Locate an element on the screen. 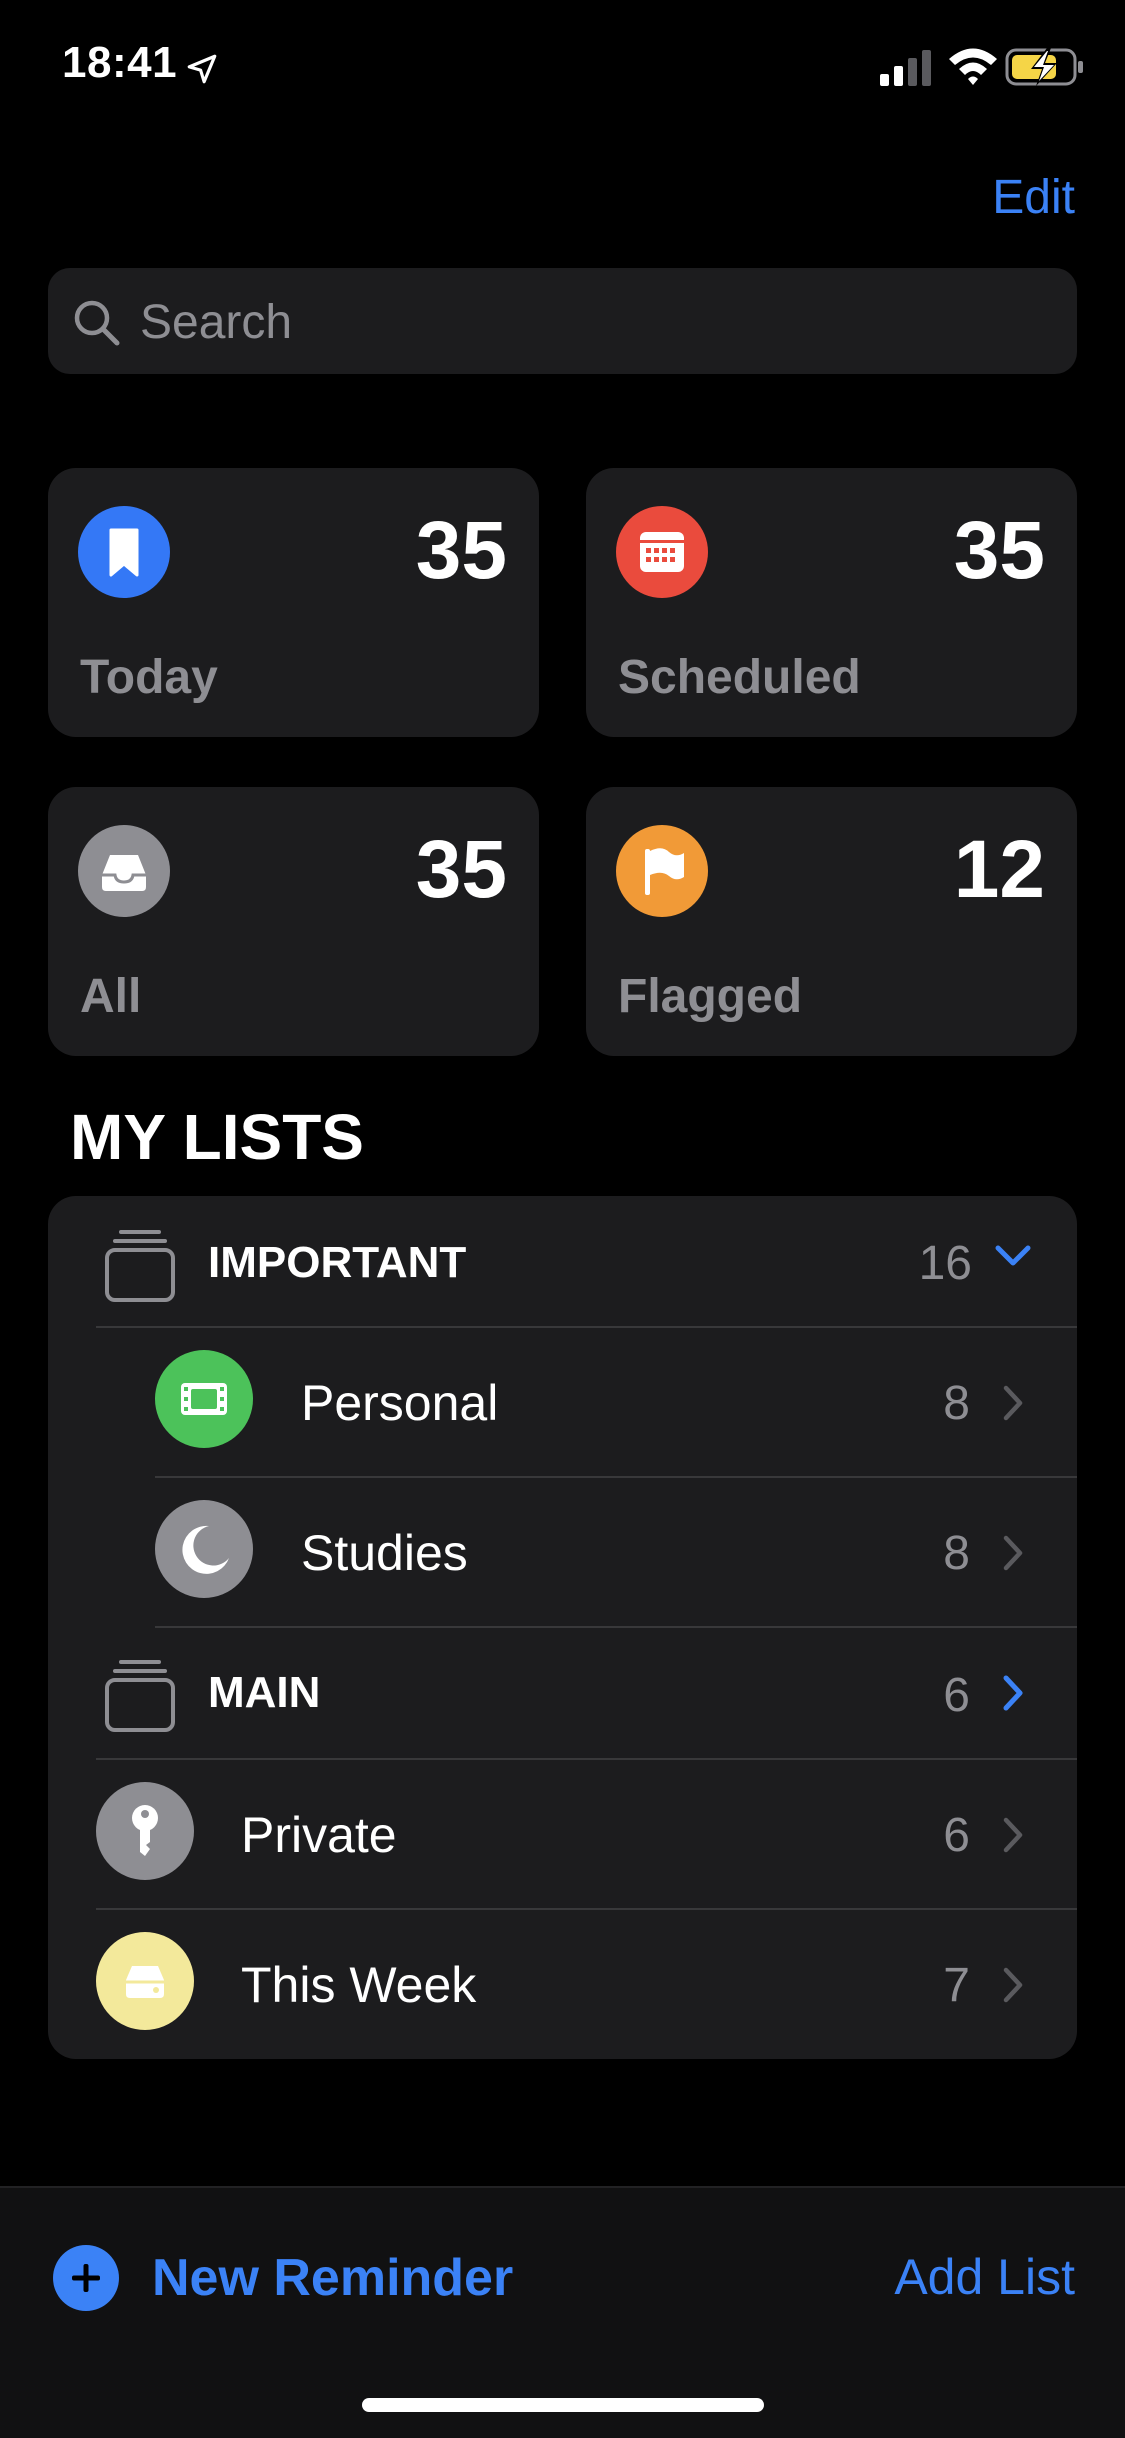 Image resolution: width=1125 pixels, height=2438 pixels. smart-list-count: 12 is located at coordinates (999, 869).